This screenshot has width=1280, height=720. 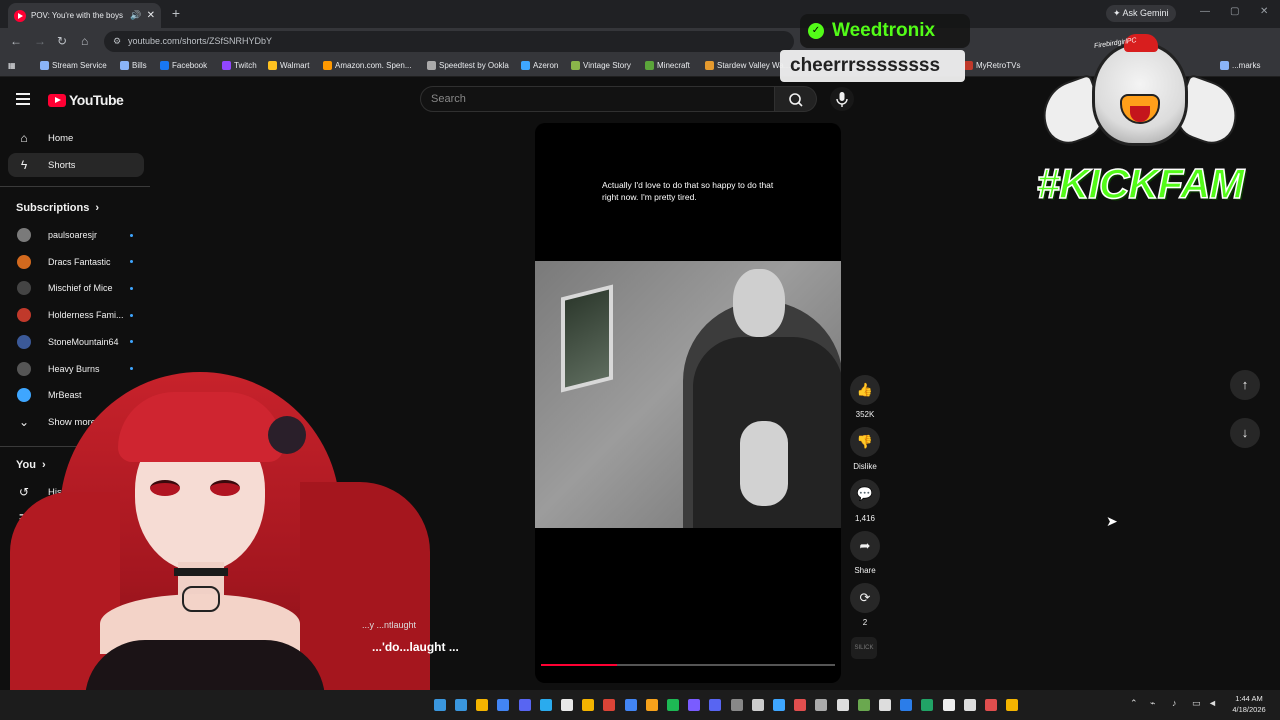 What do you see at coordinates (23, 100) in the screenshot?
I see `menu-icon` at bounding box center [23, 100].